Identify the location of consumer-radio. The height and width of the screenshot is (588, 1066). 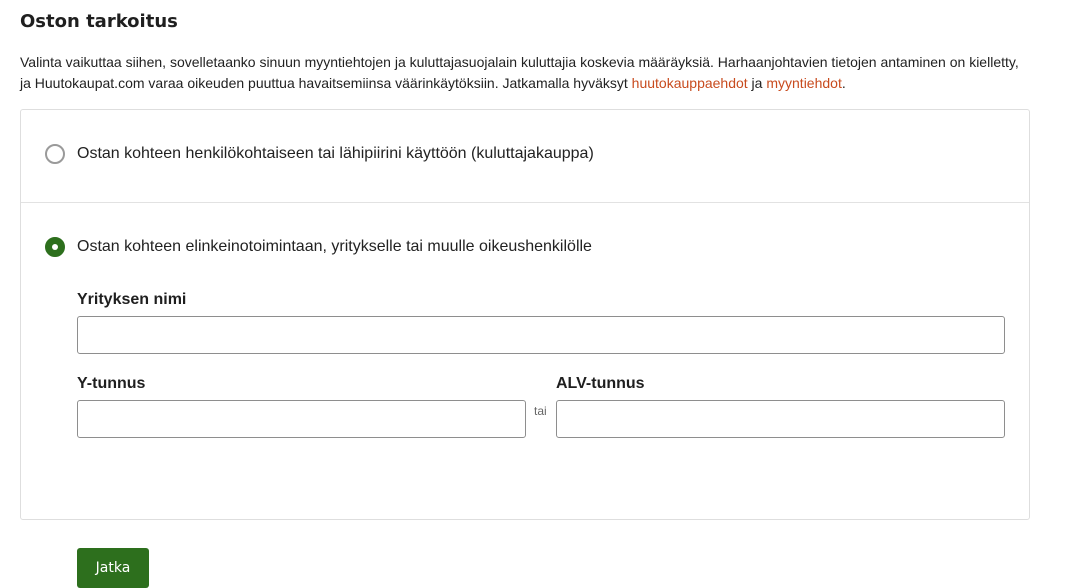
(55, 154).